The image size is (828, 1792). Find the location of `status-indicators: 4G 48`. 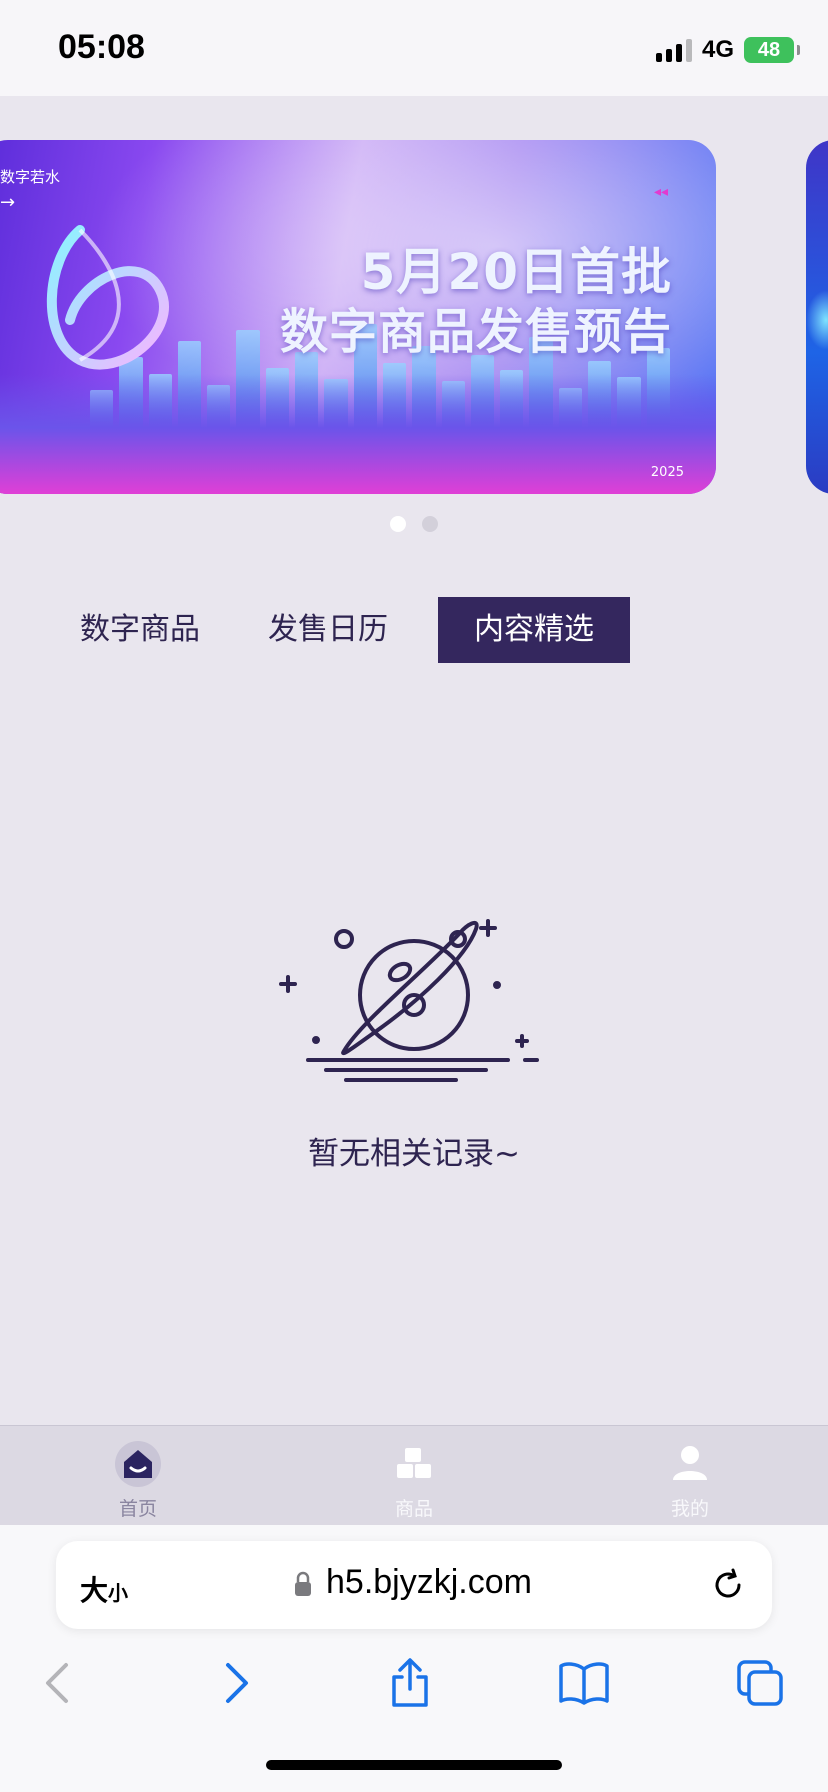

status-indicators: 4G 48 is located at coordinates (727, 50).